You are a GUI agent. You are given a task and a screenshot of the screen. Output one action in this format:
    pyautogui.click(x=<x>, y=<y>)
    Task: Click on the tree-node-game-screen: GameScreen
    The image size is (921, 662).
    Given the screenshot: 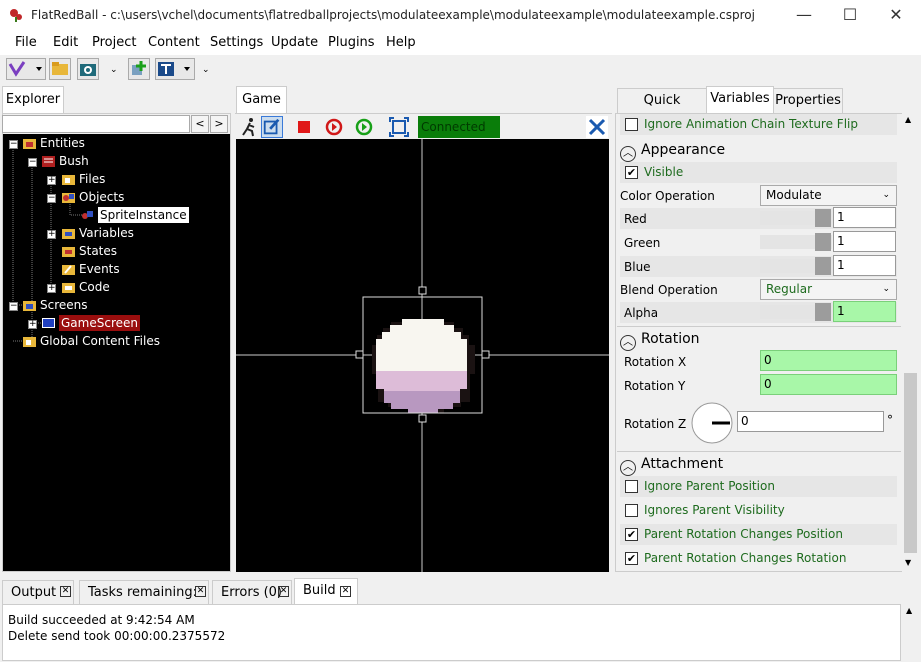 What is the action you would take?
    pyautogui.click(x=91, y=323)
    